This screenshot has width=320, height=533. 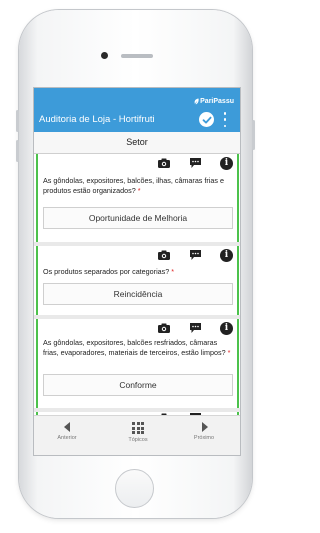 I want to click on nav-next: Próximo, so click(x=204, y=431).